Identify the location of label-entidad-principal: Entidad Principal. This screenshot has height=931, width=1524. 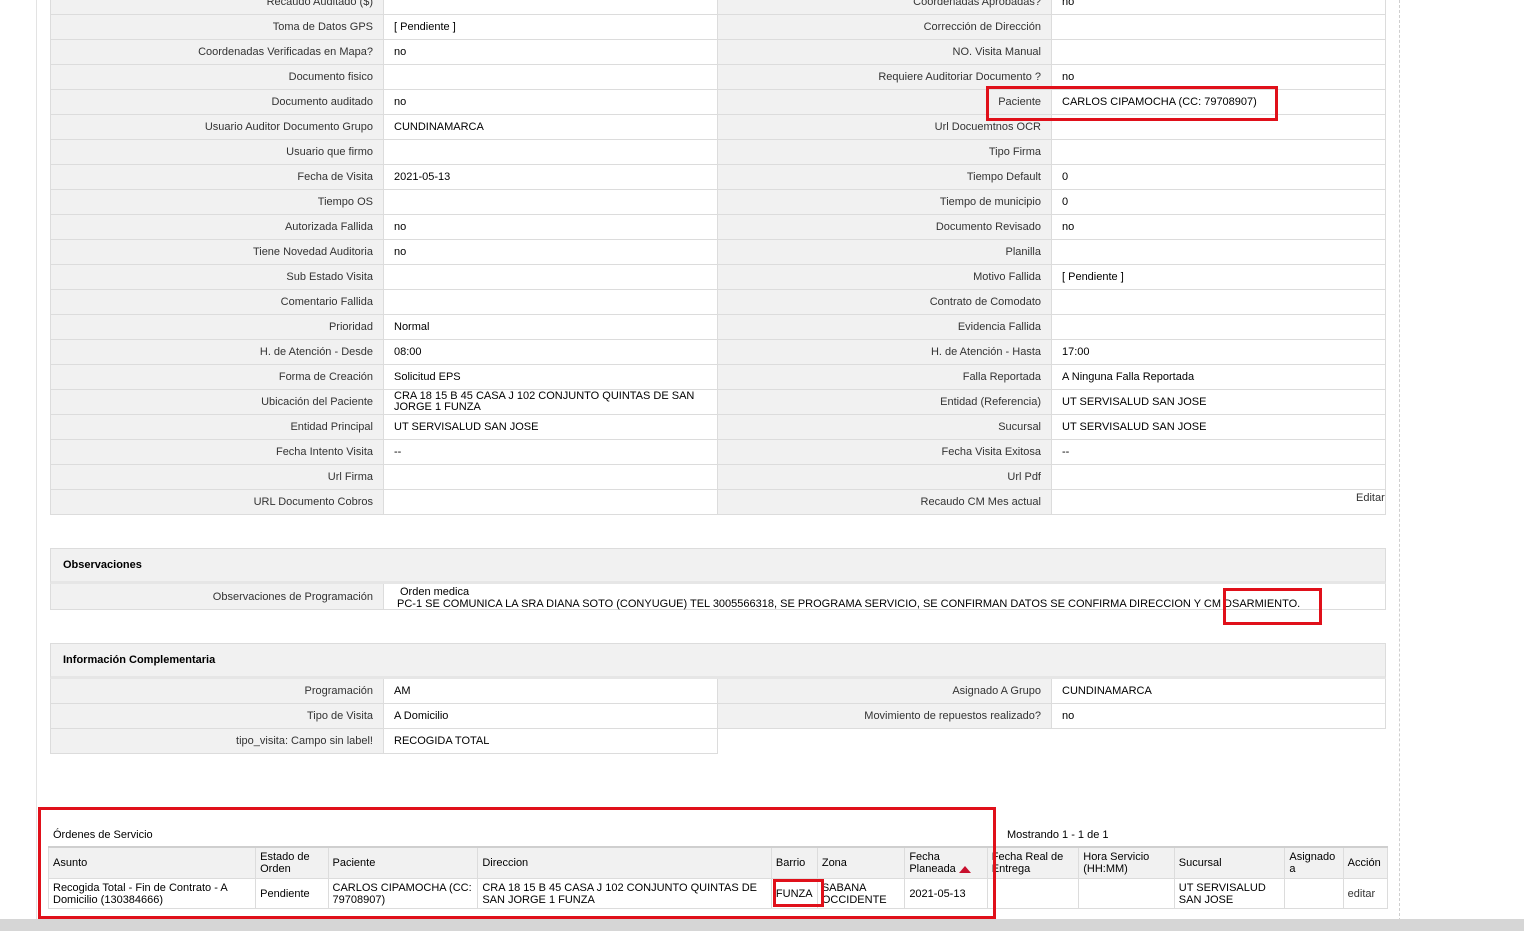
(217, 427).